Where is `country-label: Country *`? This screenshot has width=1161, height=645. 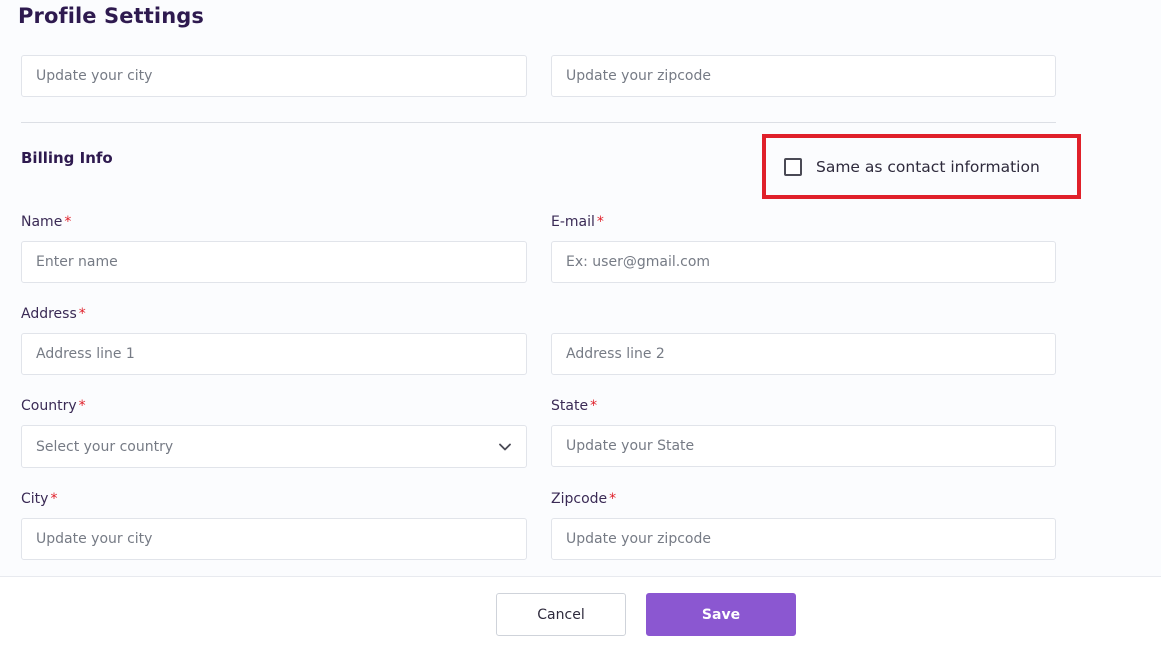 country-label: Country * is located at coordinates (53, 406).